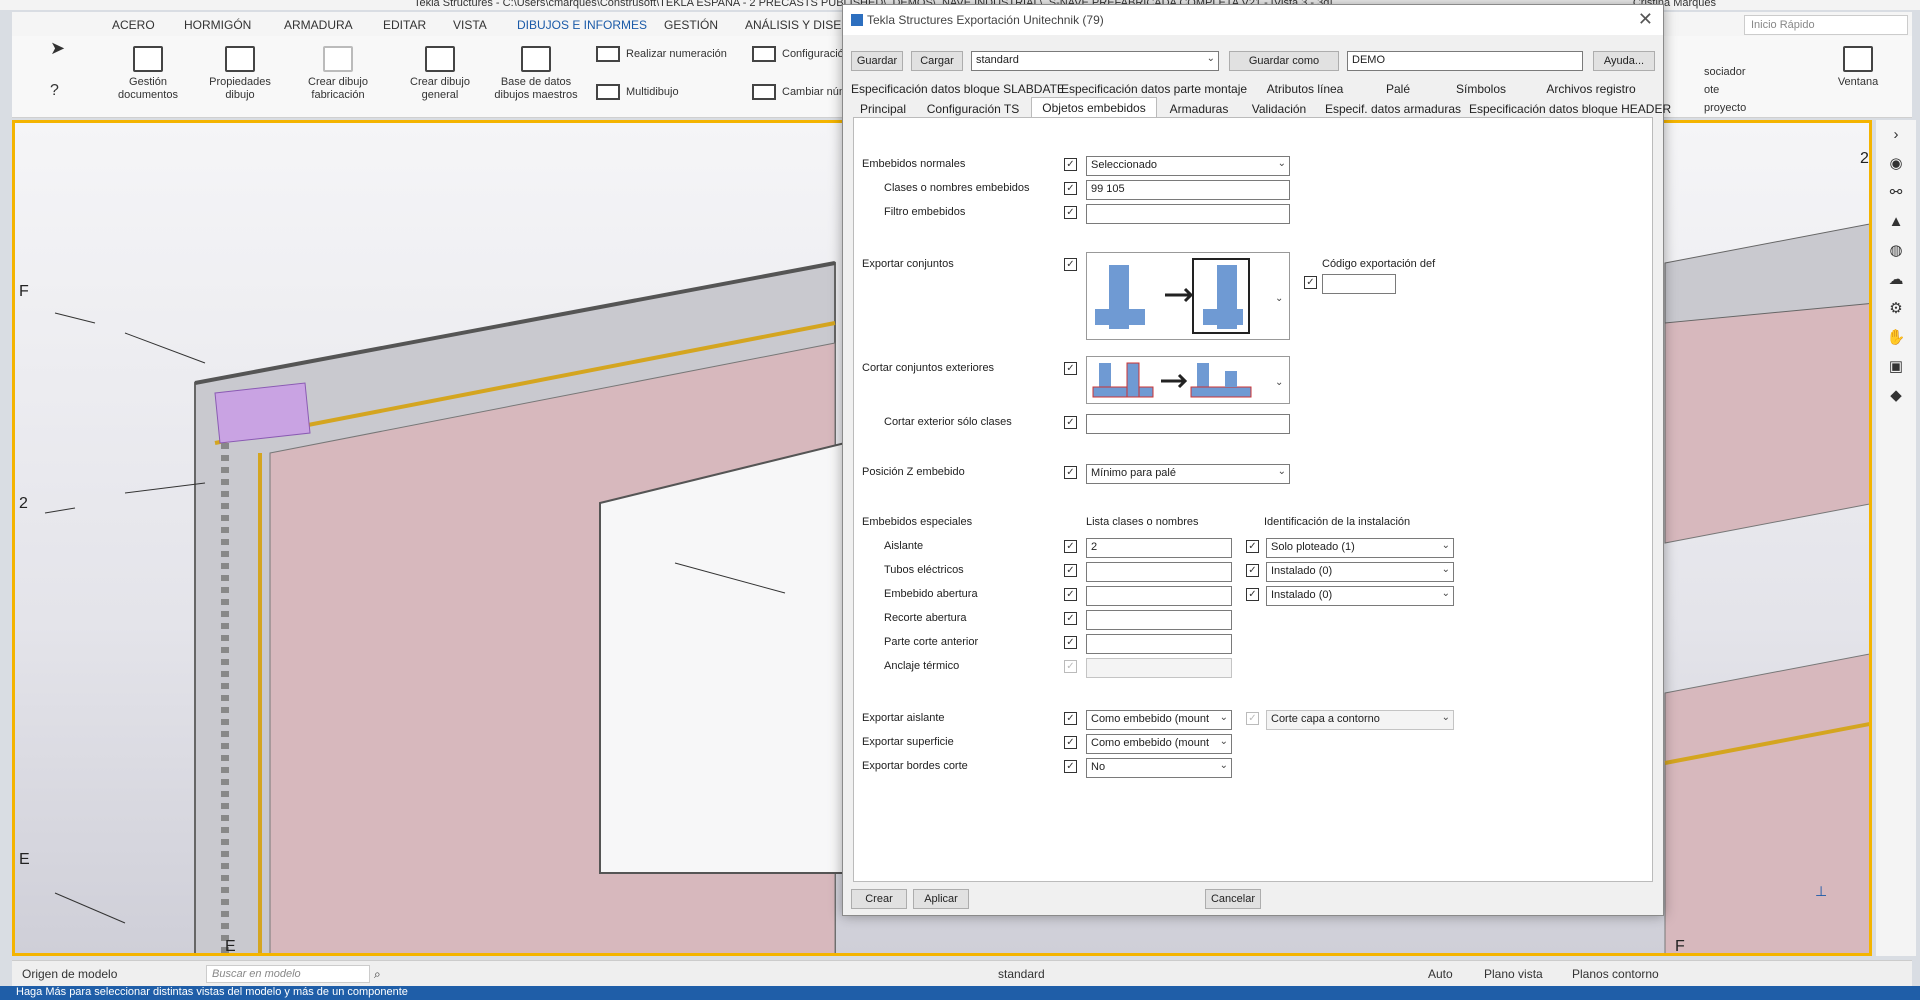  Describe the element at coordinates (1188, 380) in the screenshot. I see `cortar-conjuntos-picker: ⌄` at that location.